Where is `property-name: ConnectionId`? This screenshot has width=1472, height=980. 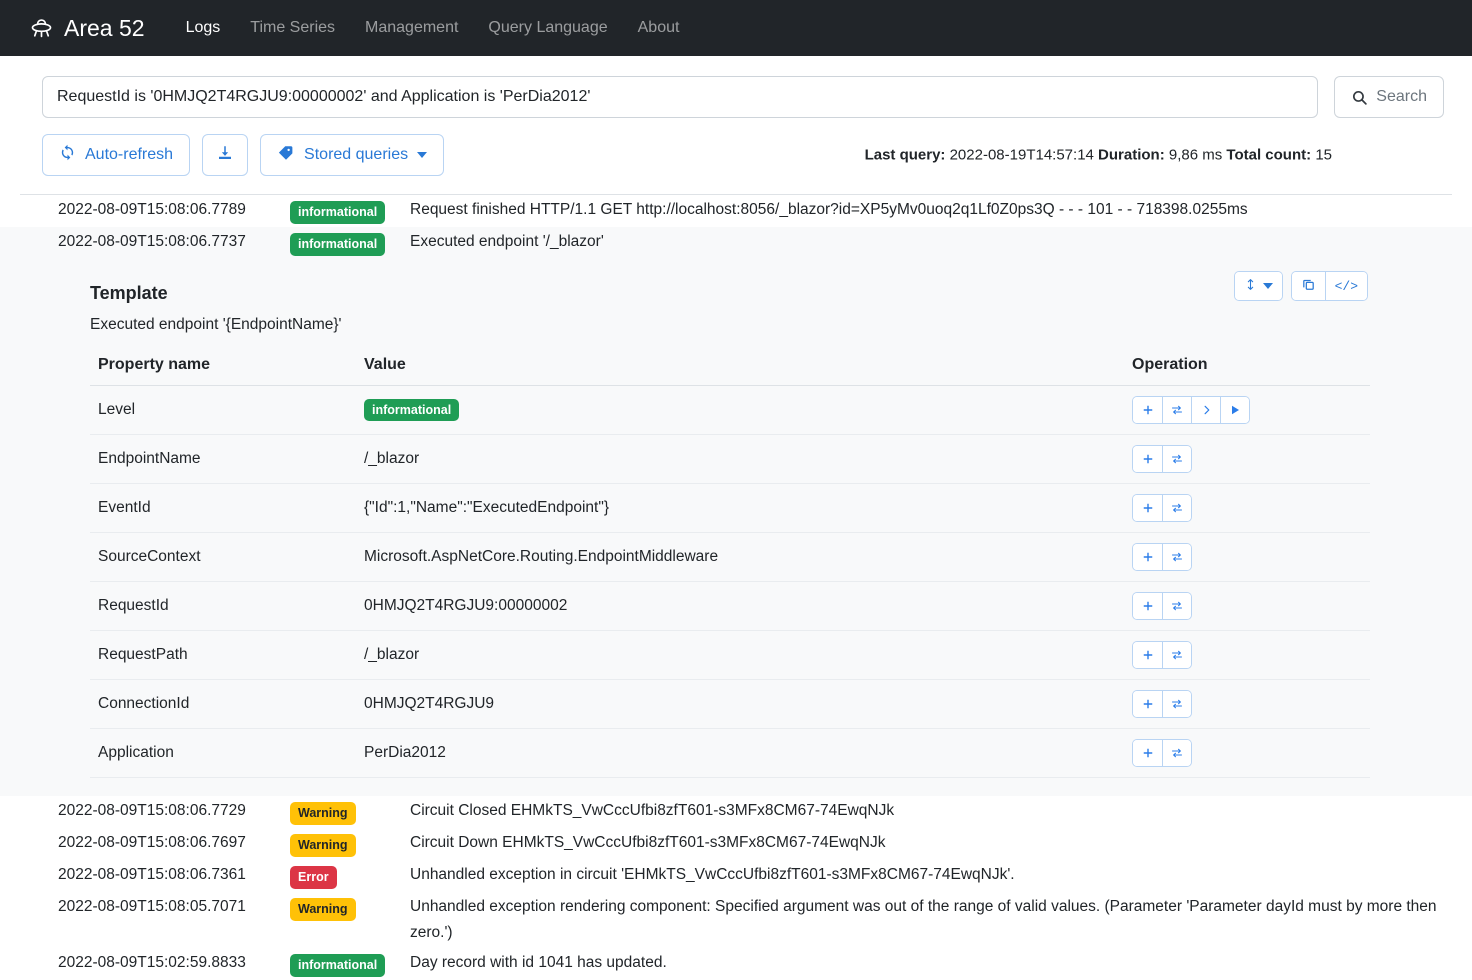 property-name: ConnectionId is located at coordinates (223, 704).